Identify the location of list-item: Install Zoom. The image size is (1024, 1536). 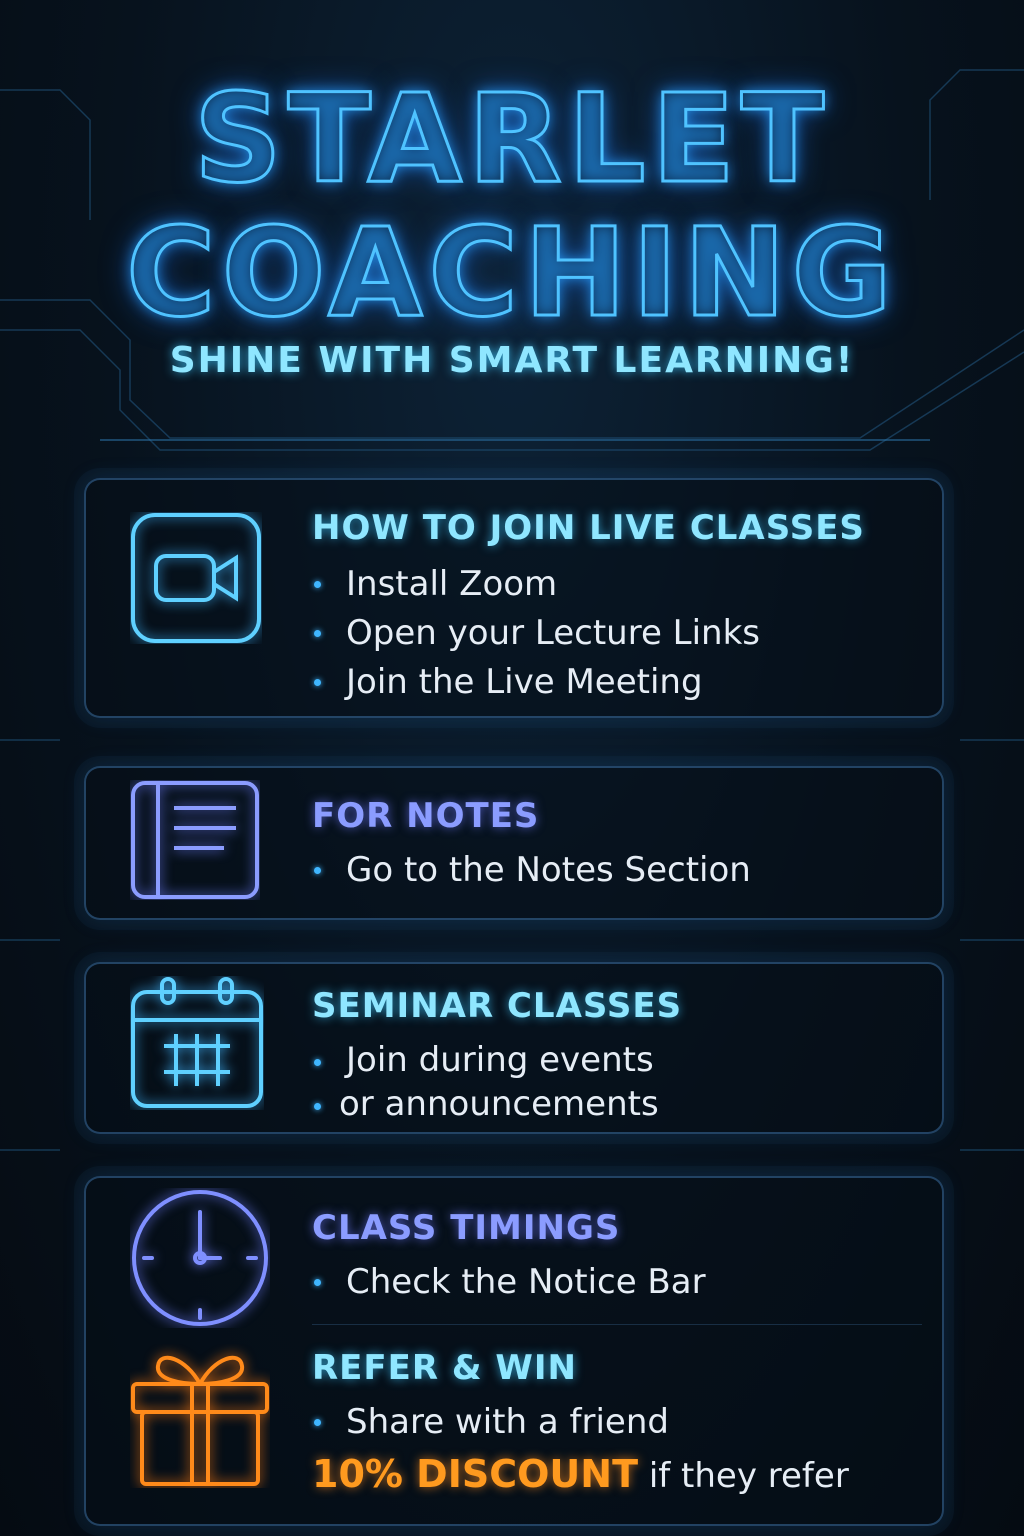
(536, 584).